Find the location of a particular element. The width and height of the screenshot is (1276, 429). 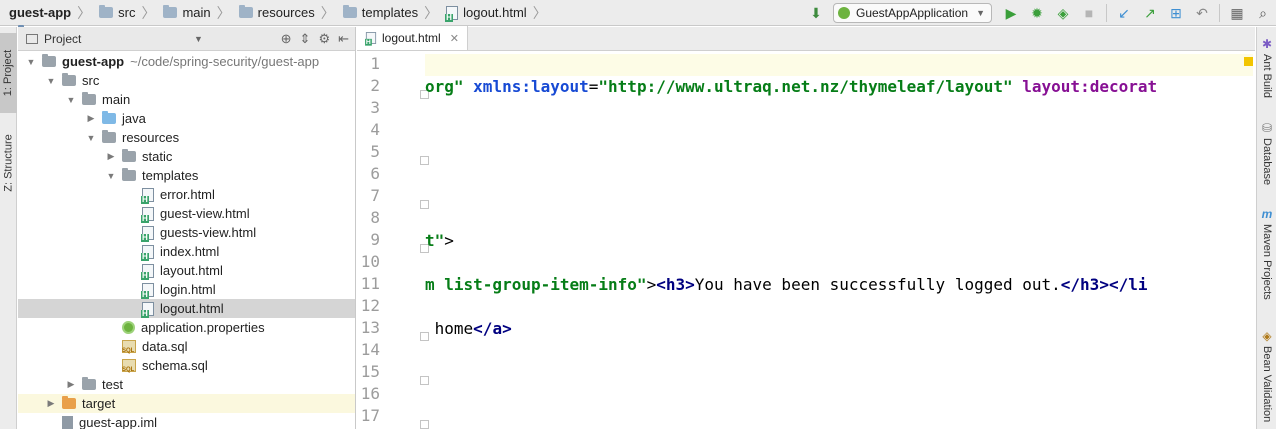

tree-item: error.html is located at coordinates (186, 194).